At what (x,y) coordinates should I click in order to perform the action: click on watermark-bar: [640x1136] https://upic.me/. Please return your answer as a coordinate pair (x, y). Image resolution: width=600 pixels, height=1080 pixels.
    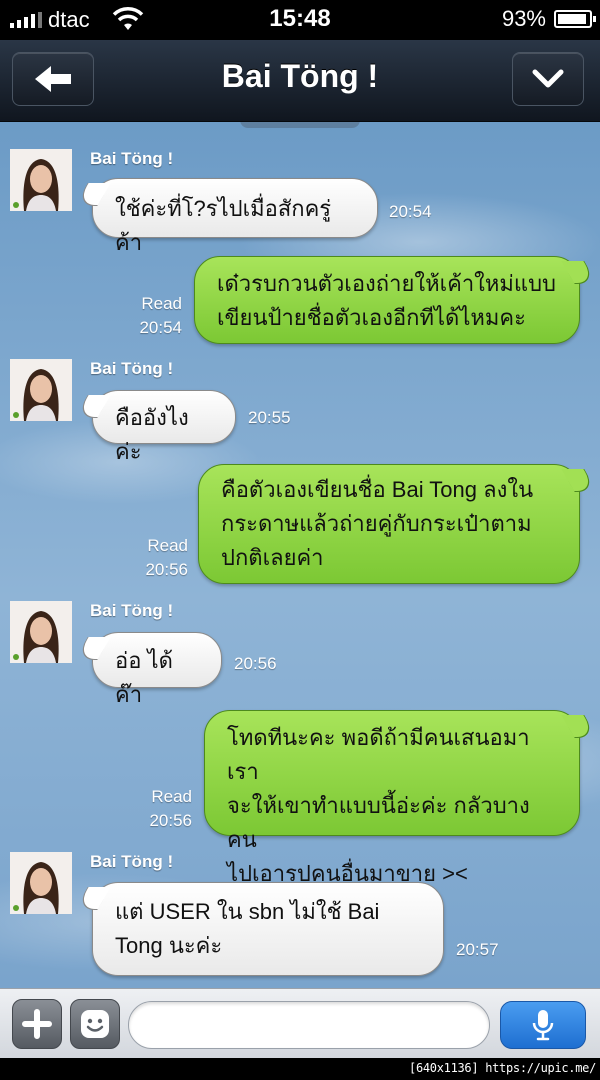
    Looking at the image, I should click on (300, 1069).